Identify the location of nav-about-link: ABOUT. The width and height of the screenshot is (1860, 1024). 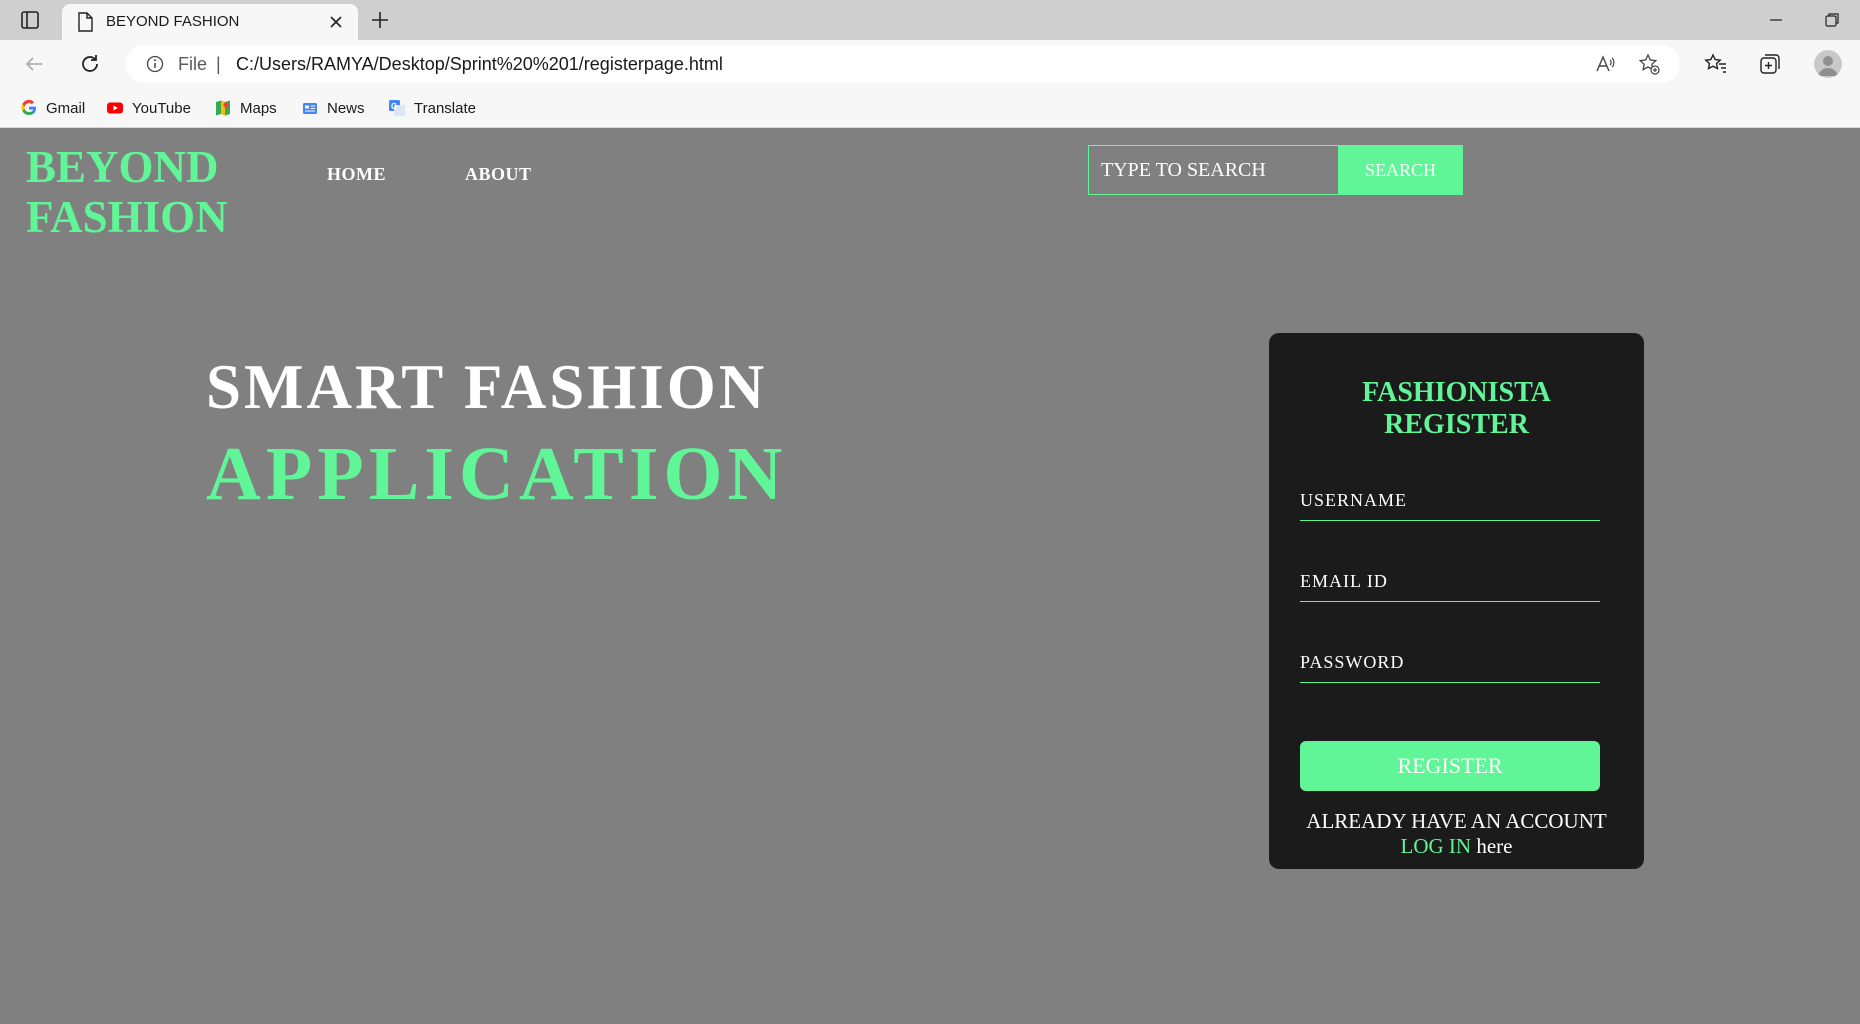
(498, 174).